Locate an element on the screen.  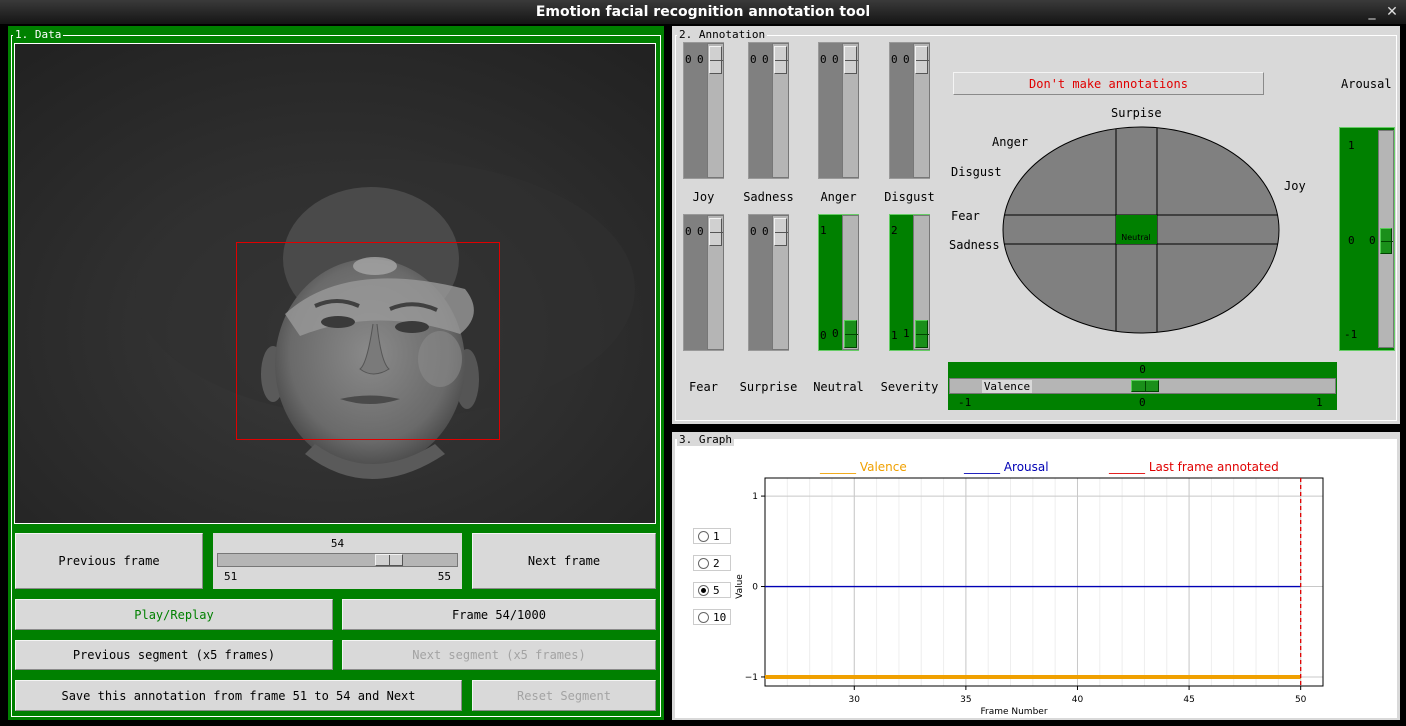
zoom-radio-10: 10 is located at coordinates (712, 617).